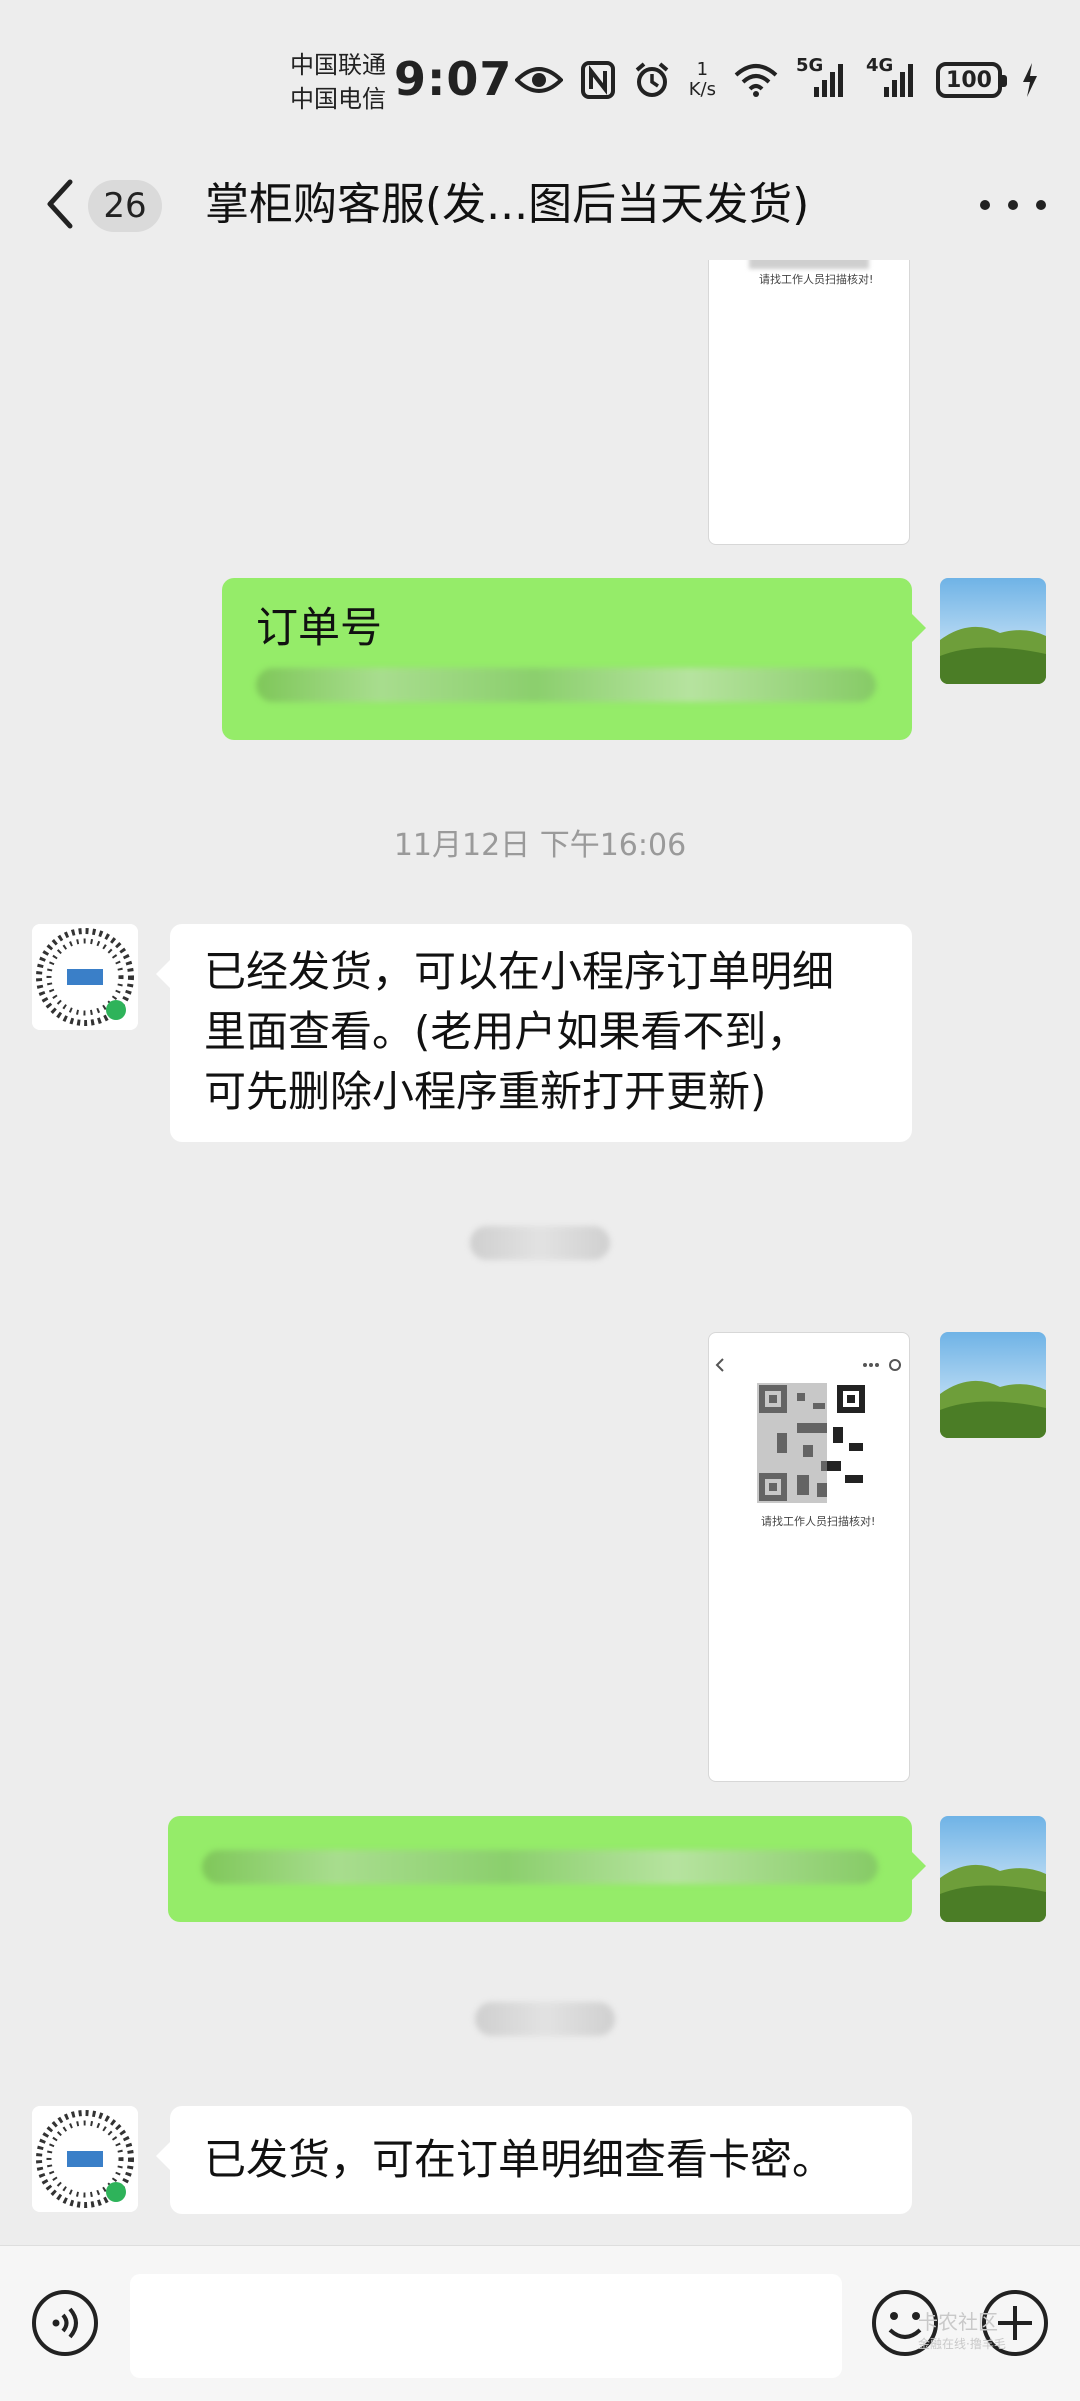 The image size is (1080, 2401). Describe the element at coordinates (958, 2322) in the screenshot. I see `watermark-line-1: 卡农社区` at that location.